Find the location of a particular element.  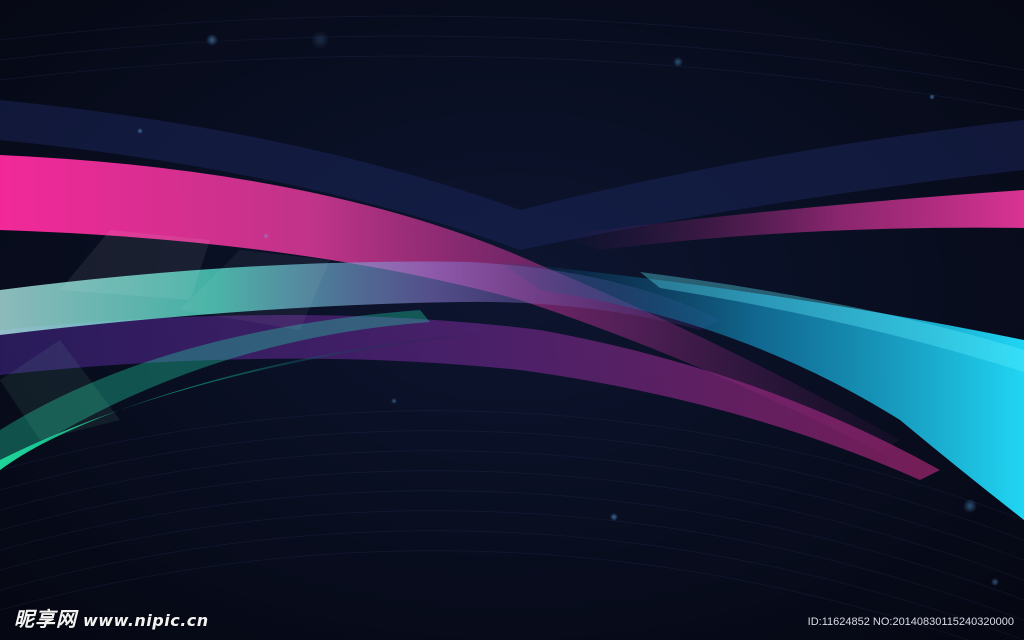

image-id-watermark: ID:11624852 NO:20140830115240320000 is located at coordinates (910, 622).